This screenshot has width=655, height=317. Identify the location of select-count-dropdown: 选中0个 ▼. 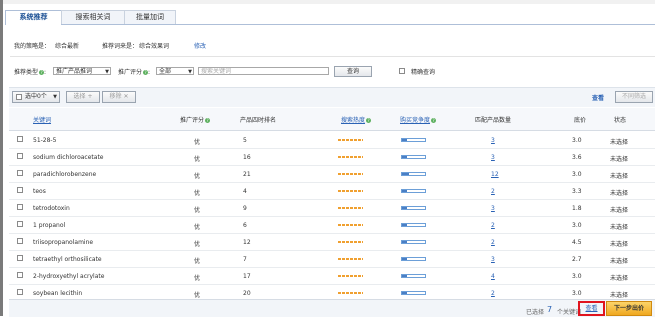
(36, 97).